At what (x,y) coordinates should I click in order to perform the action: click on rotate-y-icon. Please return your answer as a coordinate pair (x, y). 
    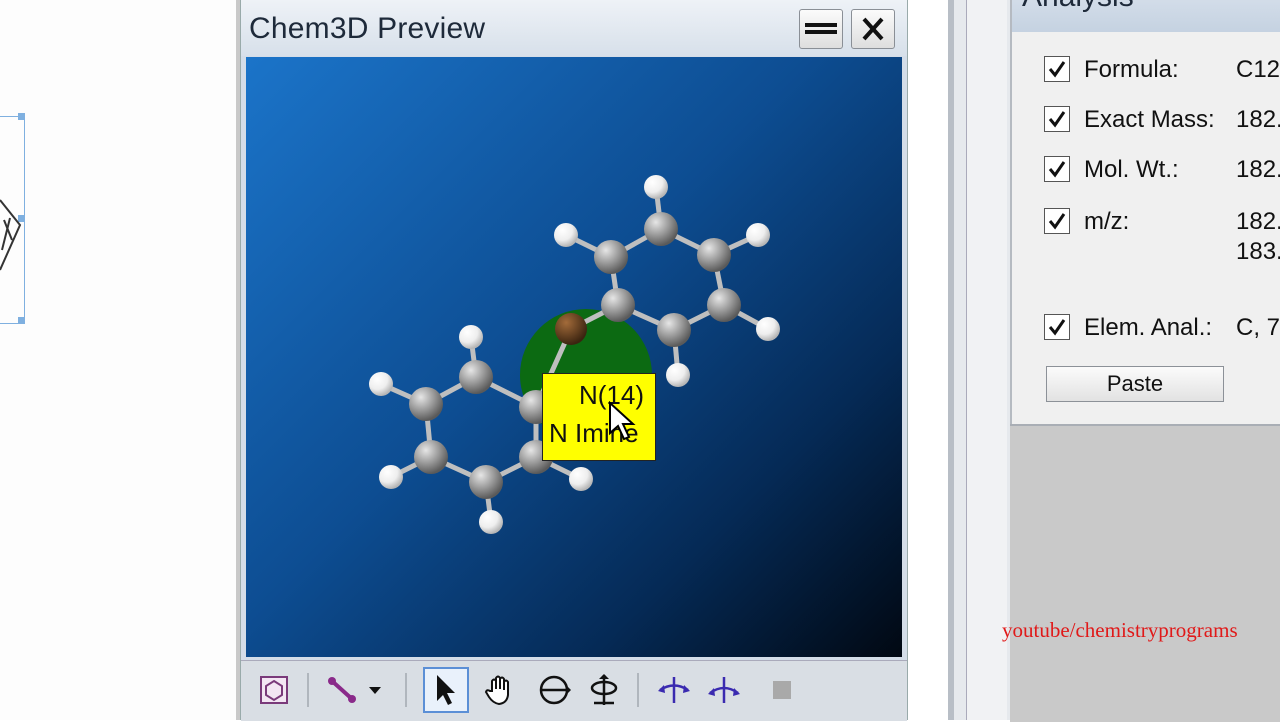
    Looking at the image, I should click on (724, 690).